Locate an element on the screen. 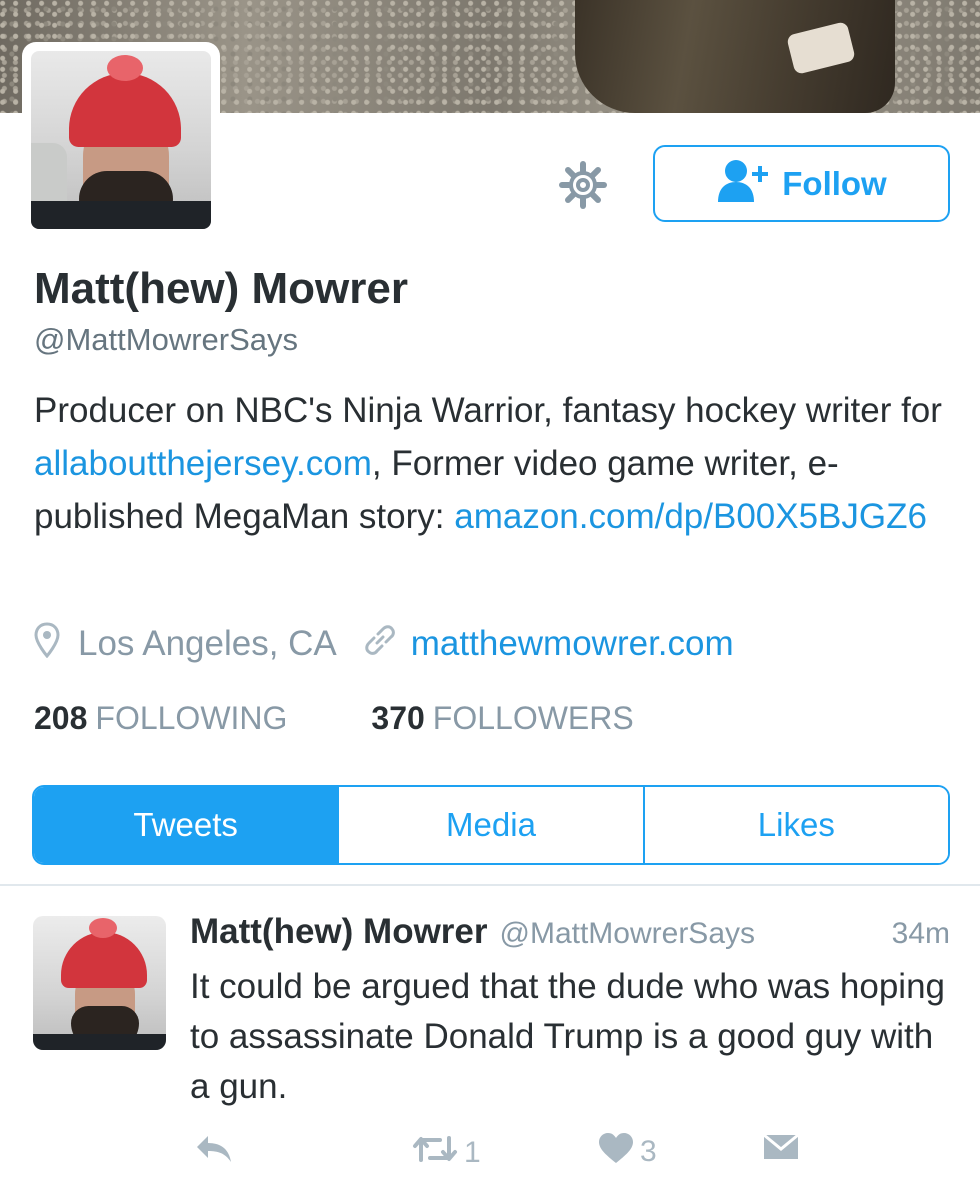  profile-location: Los Angeles, CA is located at coordinates (207, 643).